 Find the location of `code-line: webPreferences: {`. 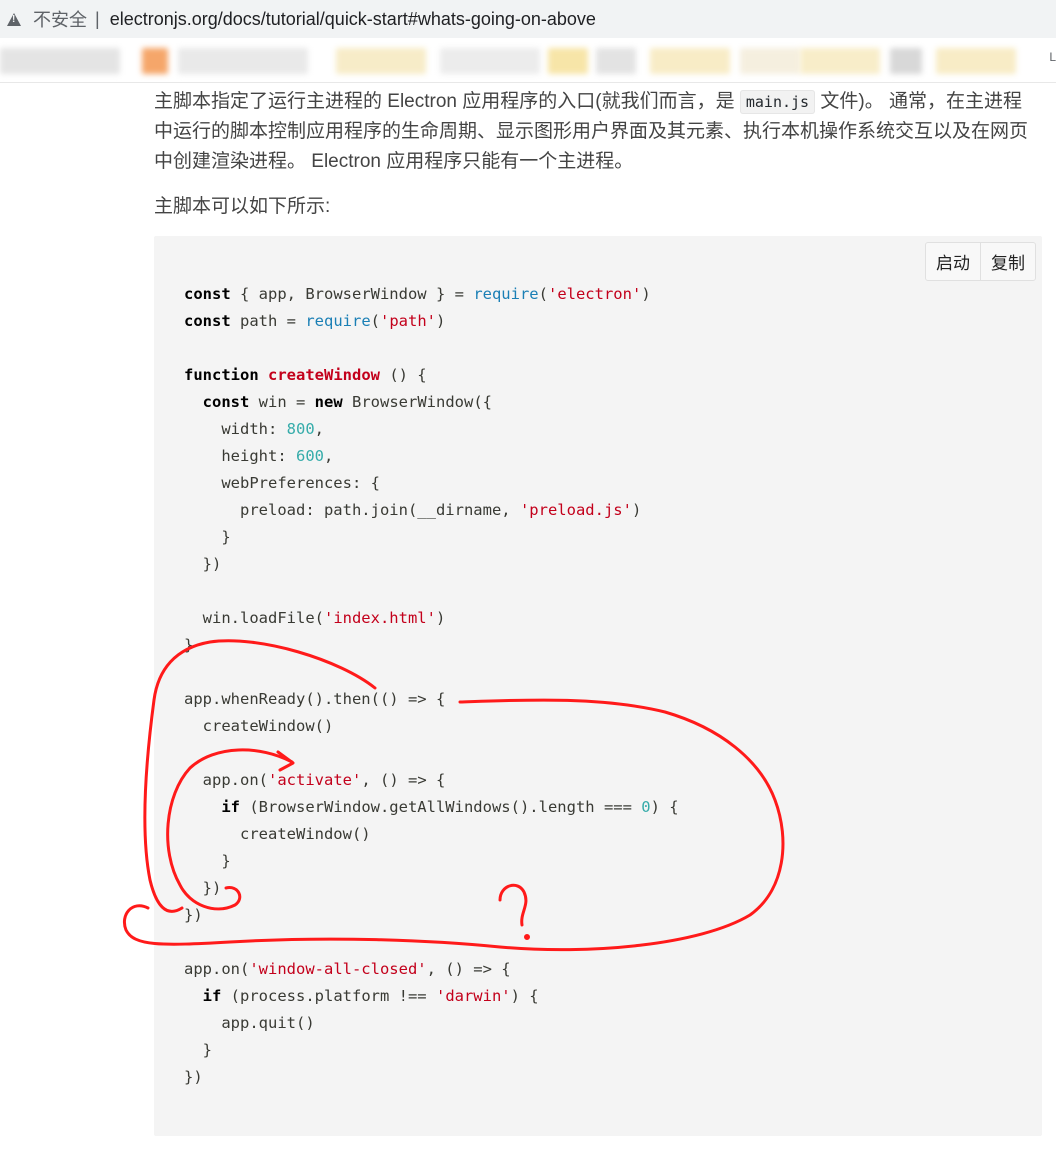

code-line: webPreferences: { is located at coordinates (282, 483).